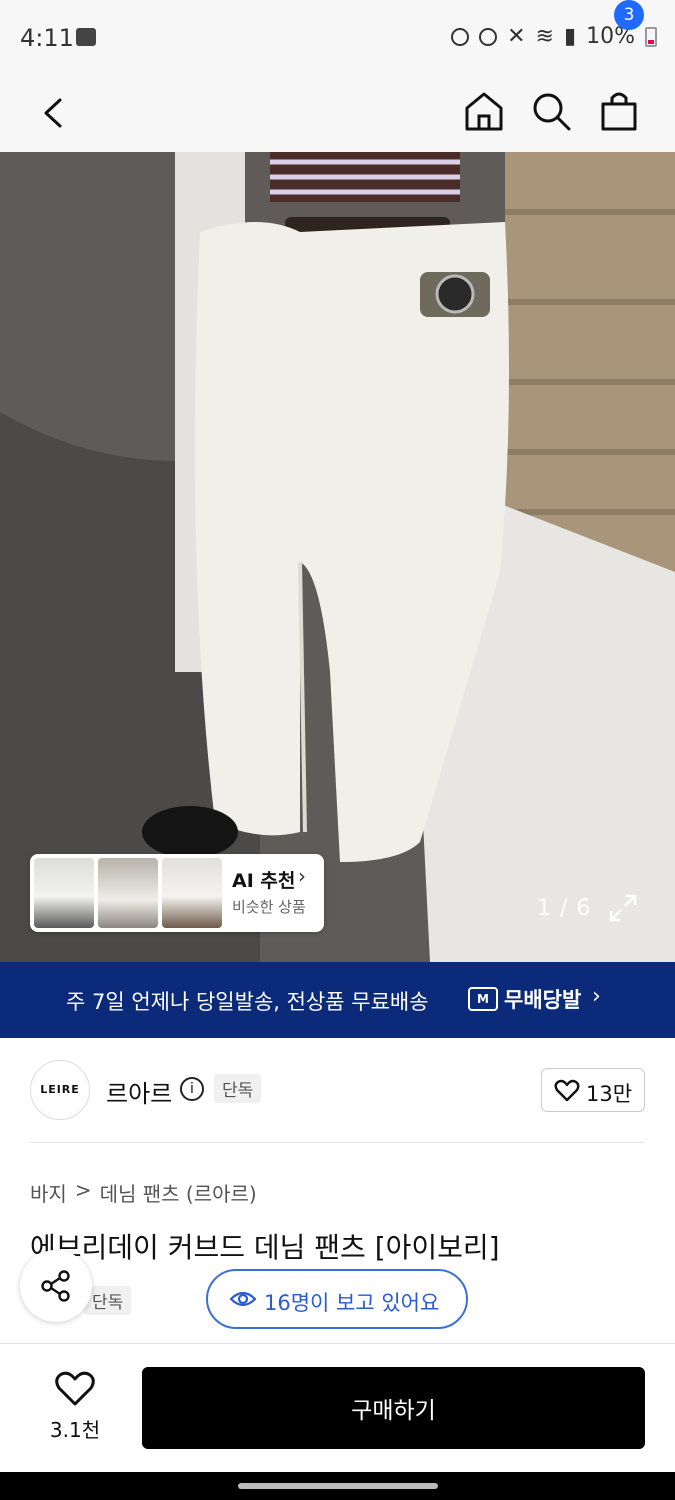  What do you see at coordinates (570, 36) in the screenshot?
I see `signal-icon: ▮` at bounding box center [570, 36].